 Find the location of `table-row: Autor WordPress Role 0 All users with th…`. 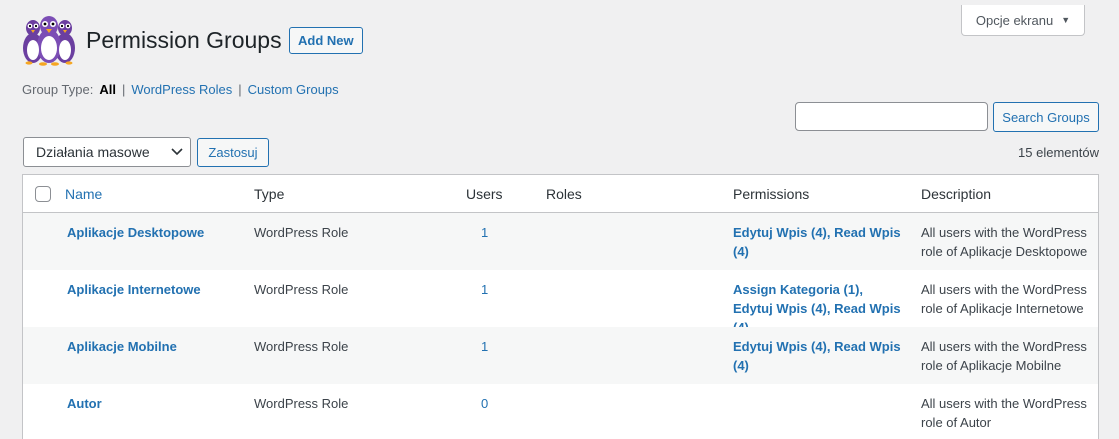

table-row: Autor WordPress Role 0 All users with th… is located at coordinates (560, 411).